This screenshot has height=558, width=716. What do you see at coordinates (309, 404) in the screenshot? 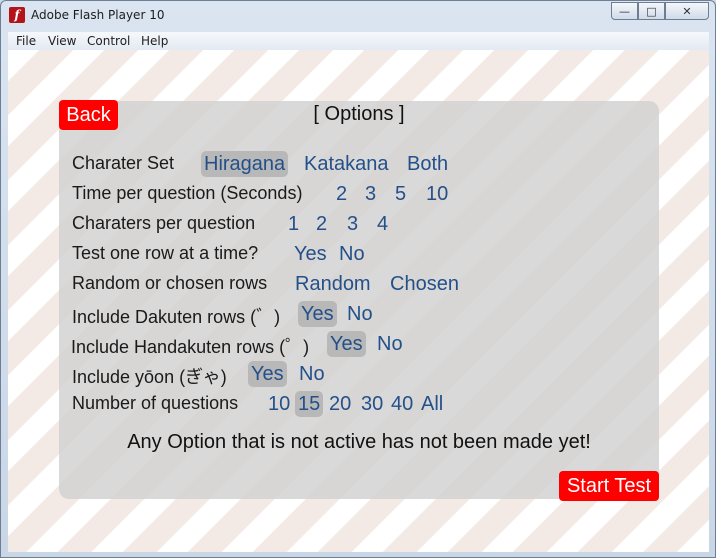
I see `option-choice: 15` at bounding box center [309, 404].